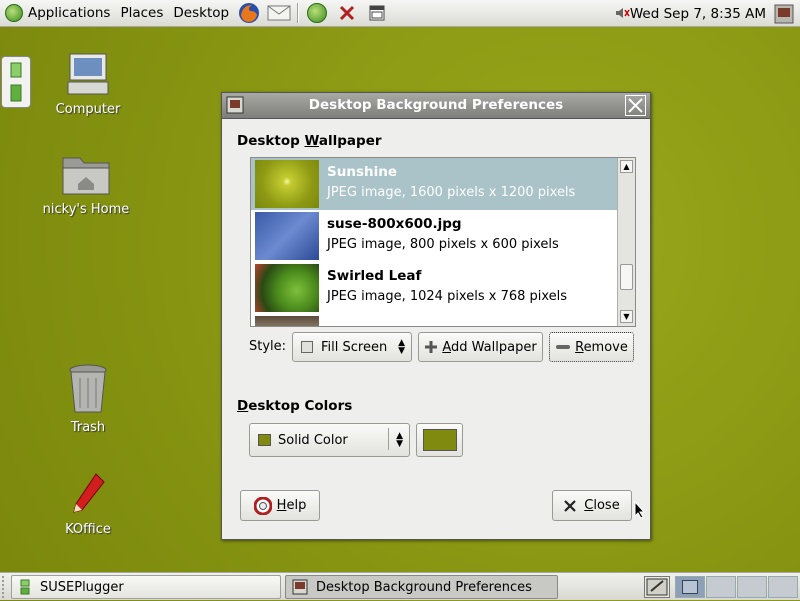 This screenshot has width=800, height=601. I want to click on computer-label: Computer, so click(88, 109).